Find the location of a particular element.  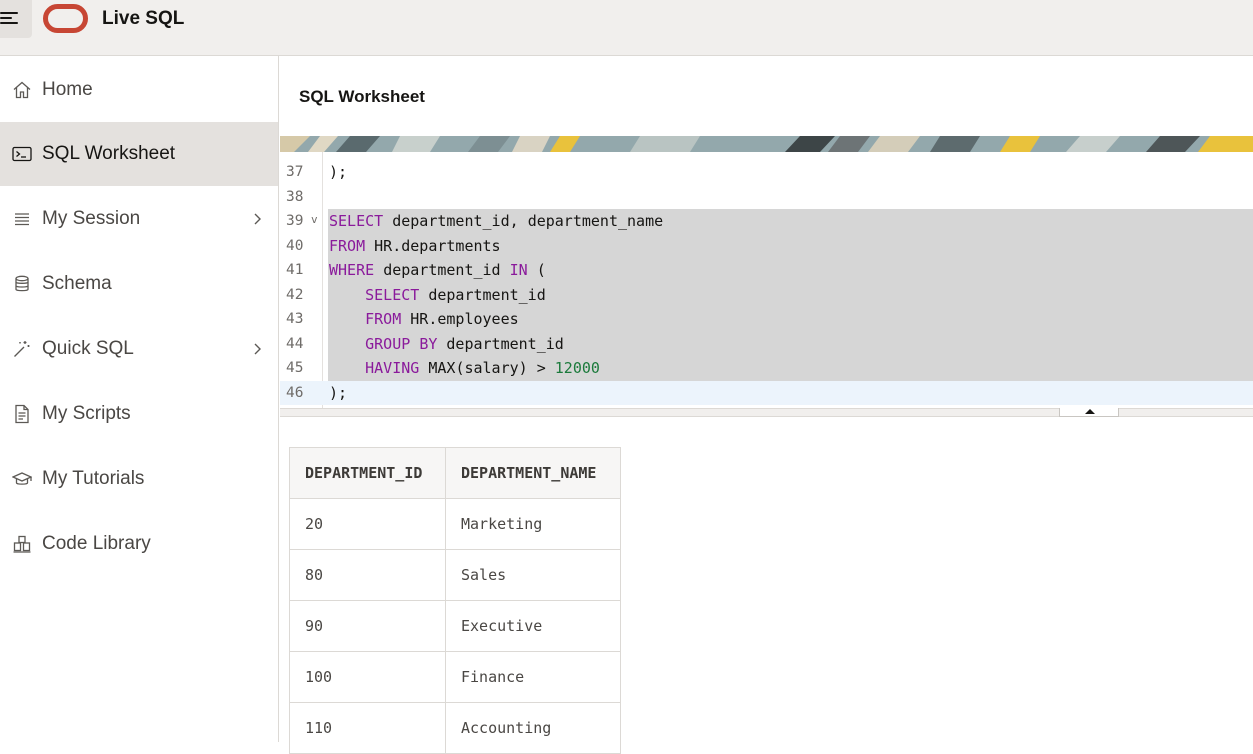

line-number: 38 is located at coordinates (295, 196).